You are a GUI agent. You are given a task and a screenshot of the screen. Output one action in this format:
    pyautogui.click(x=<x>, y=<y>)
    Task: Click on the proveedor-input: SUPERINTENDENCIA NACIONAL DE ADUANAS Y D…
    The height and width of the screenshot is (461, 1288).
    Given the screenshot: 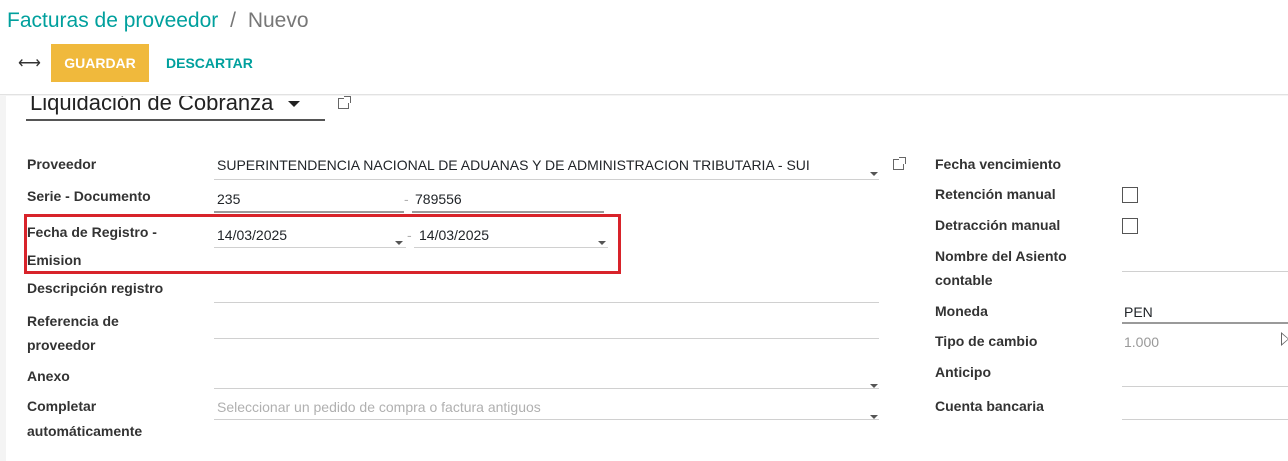 What is the action you would take?
    pyautogui.click(x=537, y=165)
    